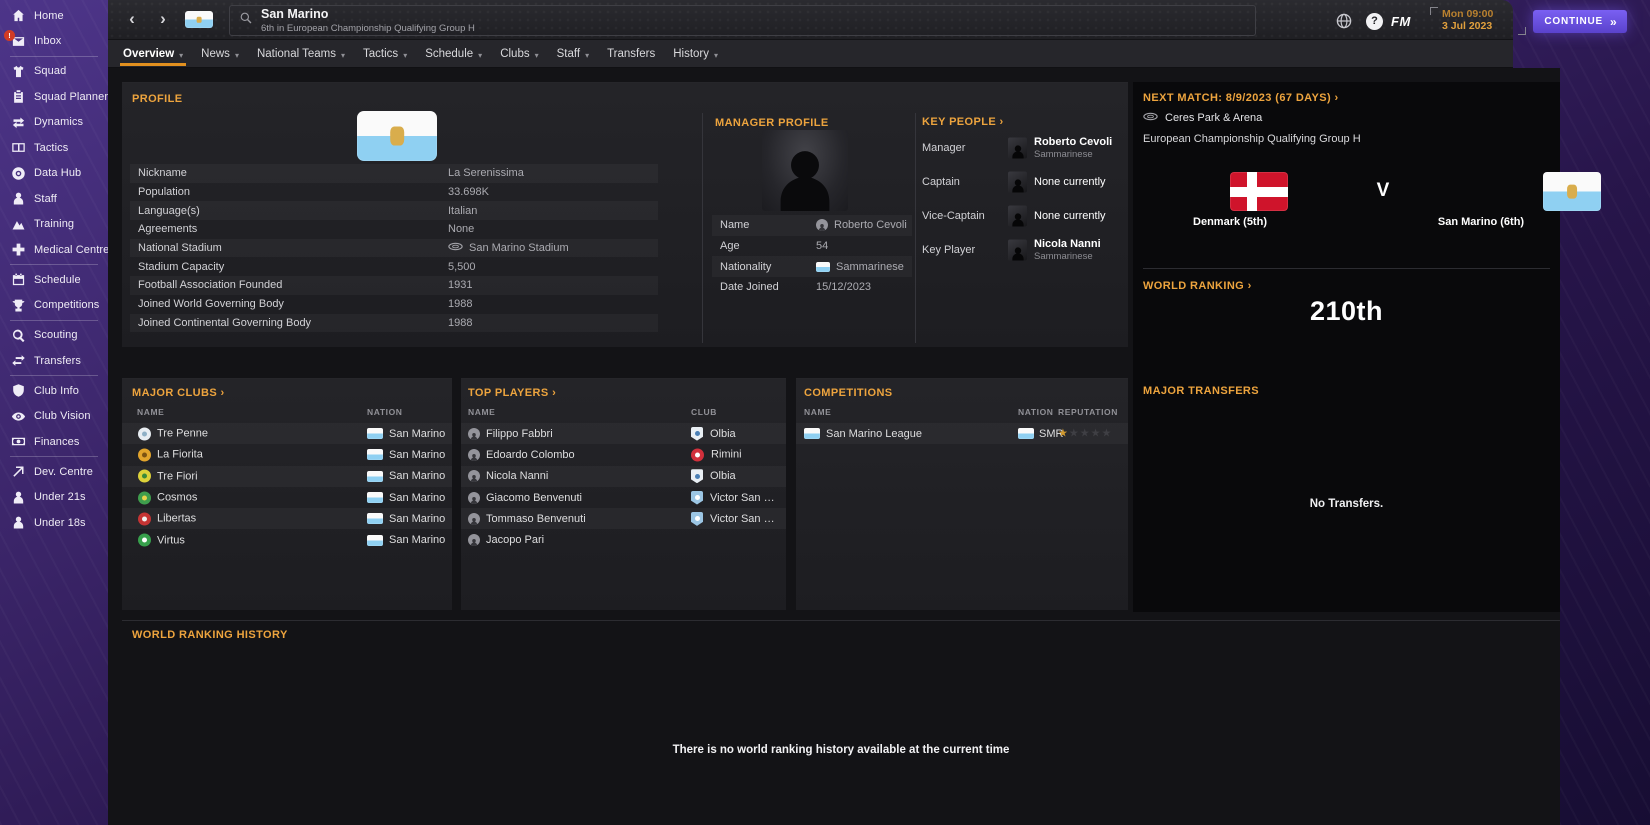 The width and height of the screenshot is (1650, 825). I want to click on club-name: La Fiorita, so click(180, 454).